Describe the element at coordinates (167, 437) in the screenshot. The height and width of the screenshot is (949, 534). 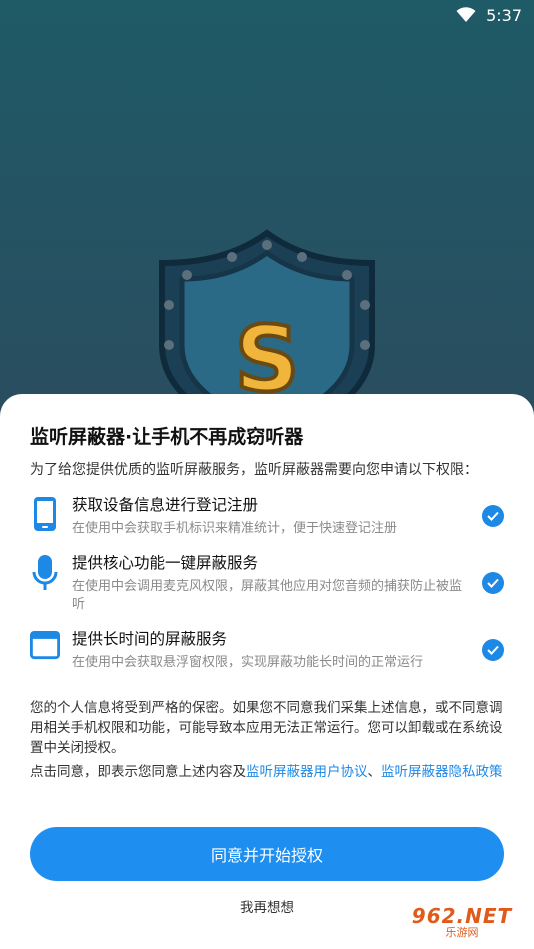
I see `dialog-title: 监听屏蔽器·让手机不再成窃听器` at that location.